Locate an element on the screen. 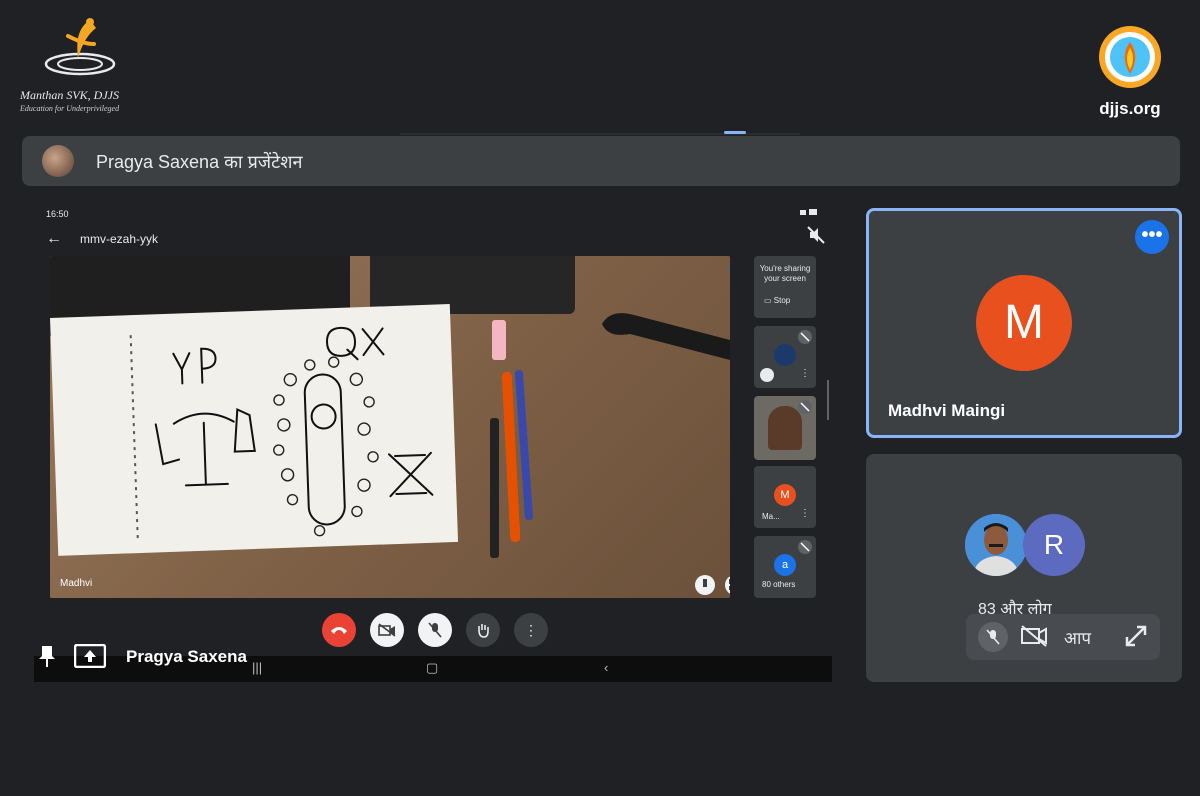  participant-photo-avatar is located at coordinates (996, 545).